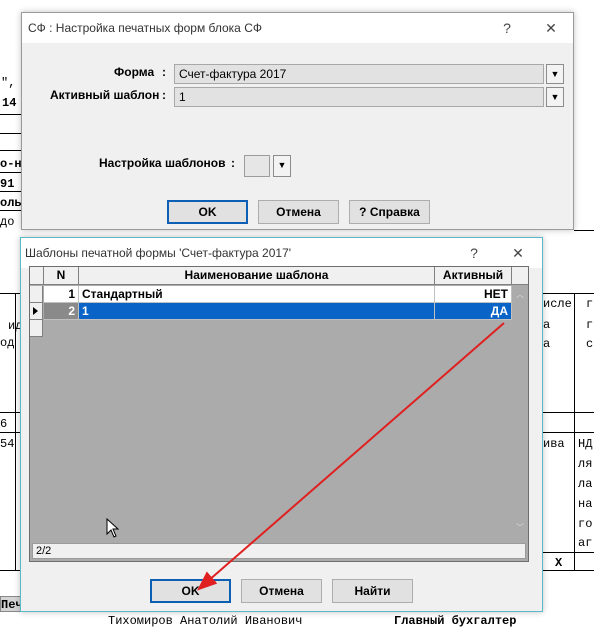 The height and width of the screenshot is (628, 594). What do you see at coordinates (61, 294) in the screenshot?
I see `cell-n: 1` at bounding box center [61, 294].